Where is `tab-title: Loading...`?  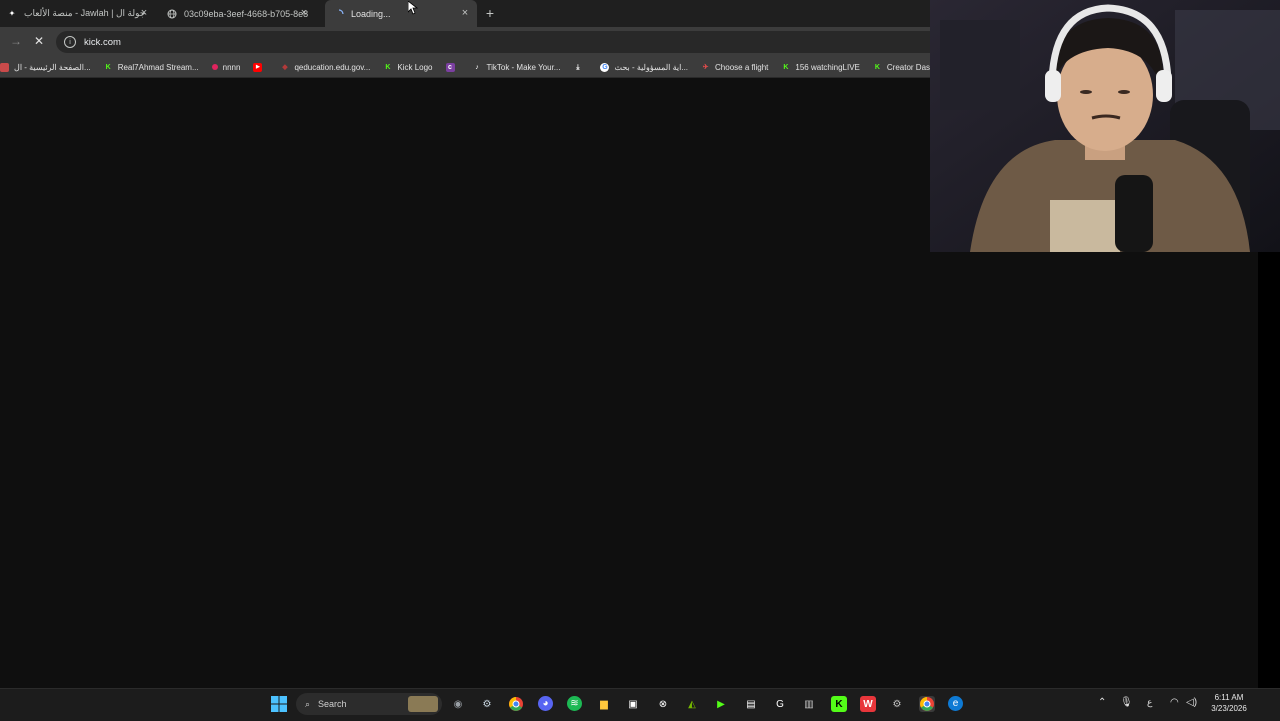
tab-title: Loading... is located at coordinates (371, 13).